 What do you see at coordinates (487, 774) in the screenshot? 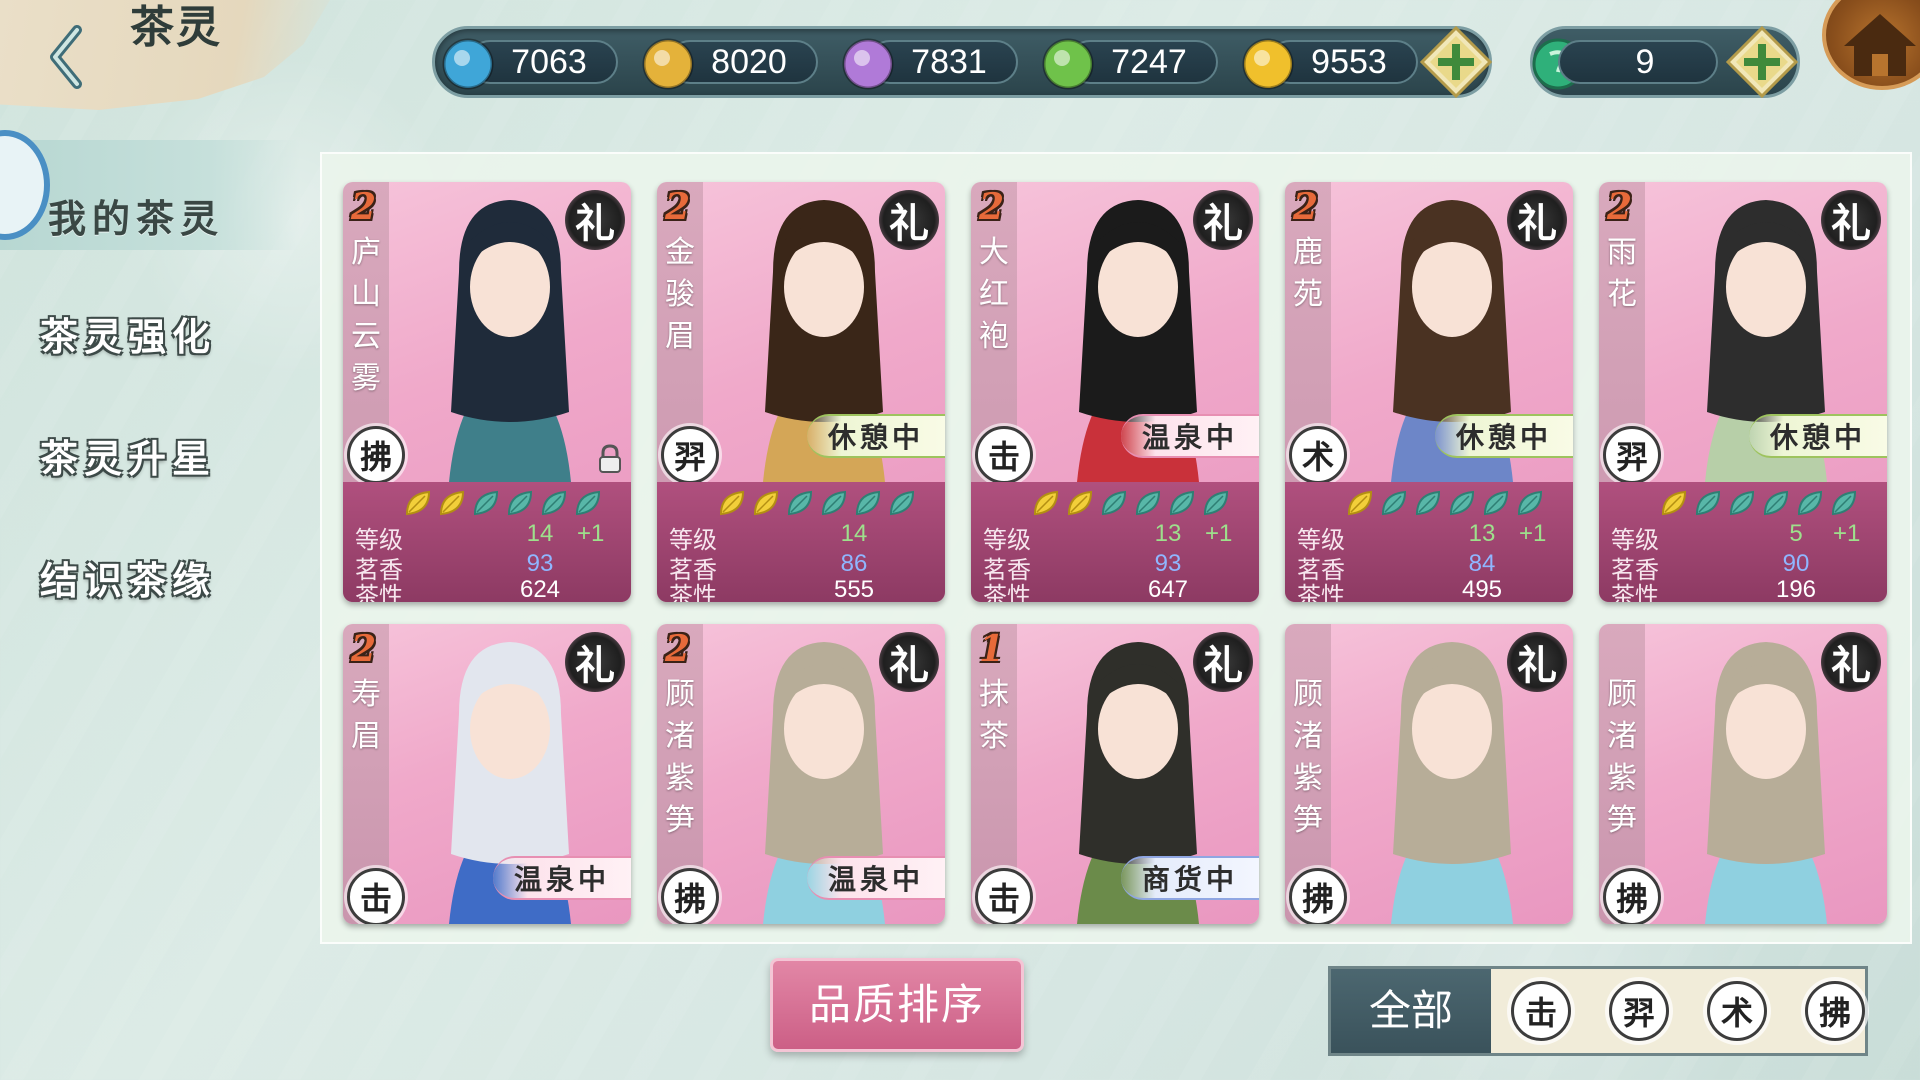
I see `tea-spirit-card: 2 寿眉 礼击 温泉中` at bounding box center [487, 774].